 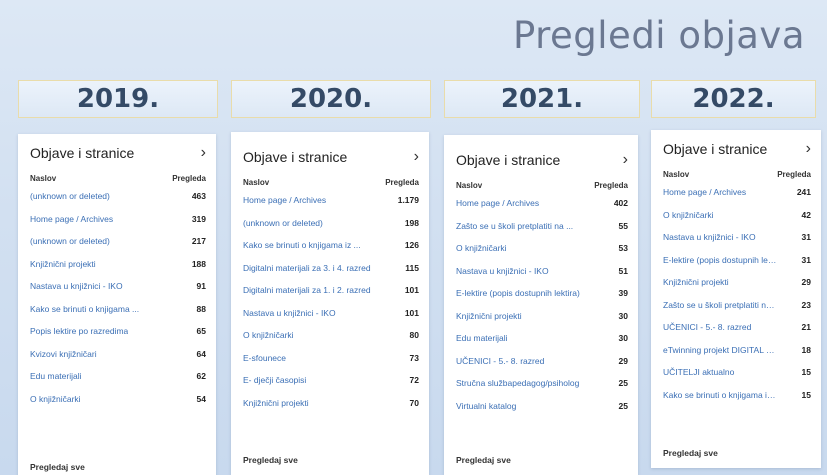 I want to click on view-count: 62, so click(x=201, y=376).